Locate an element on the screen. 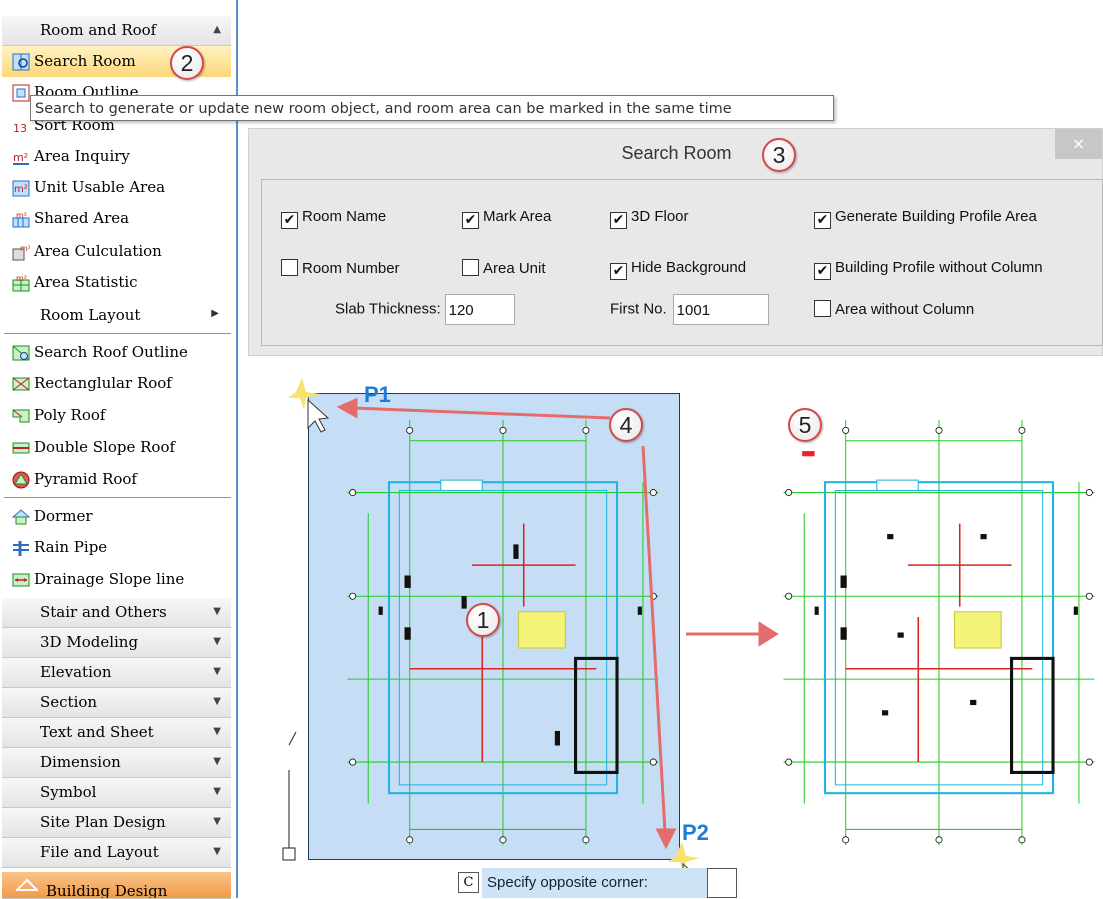  command-input is located at coordinates (722, 883).